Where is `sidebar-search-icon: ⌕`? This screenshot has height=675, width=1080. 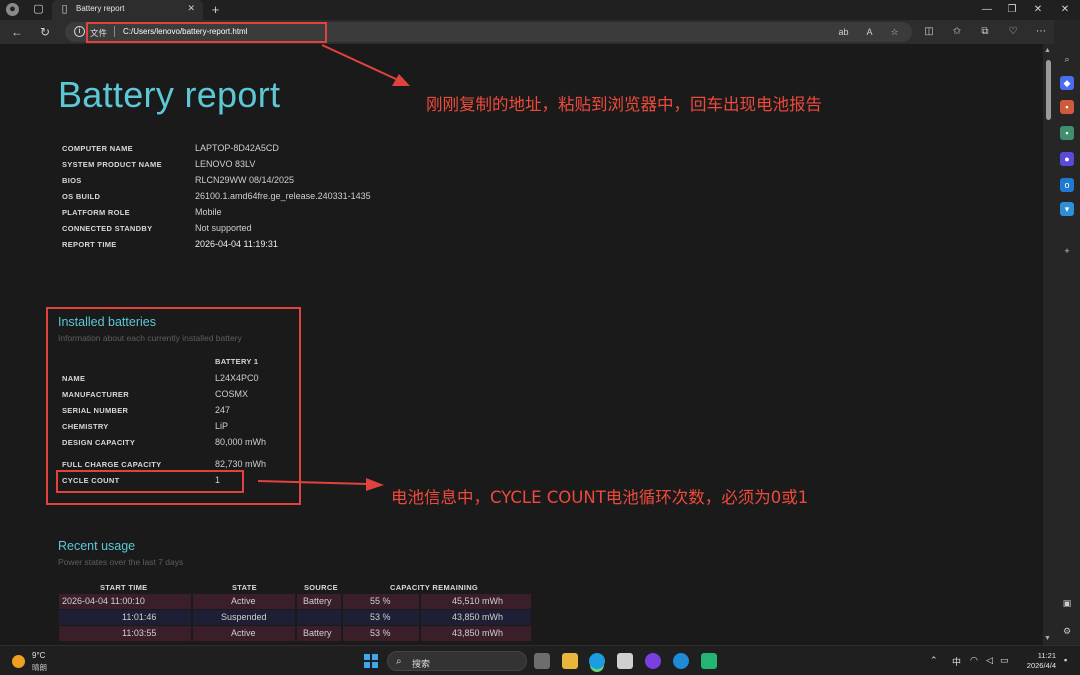 sidebar-search-icon: ⌕ is located at coordinates (1067, 59).